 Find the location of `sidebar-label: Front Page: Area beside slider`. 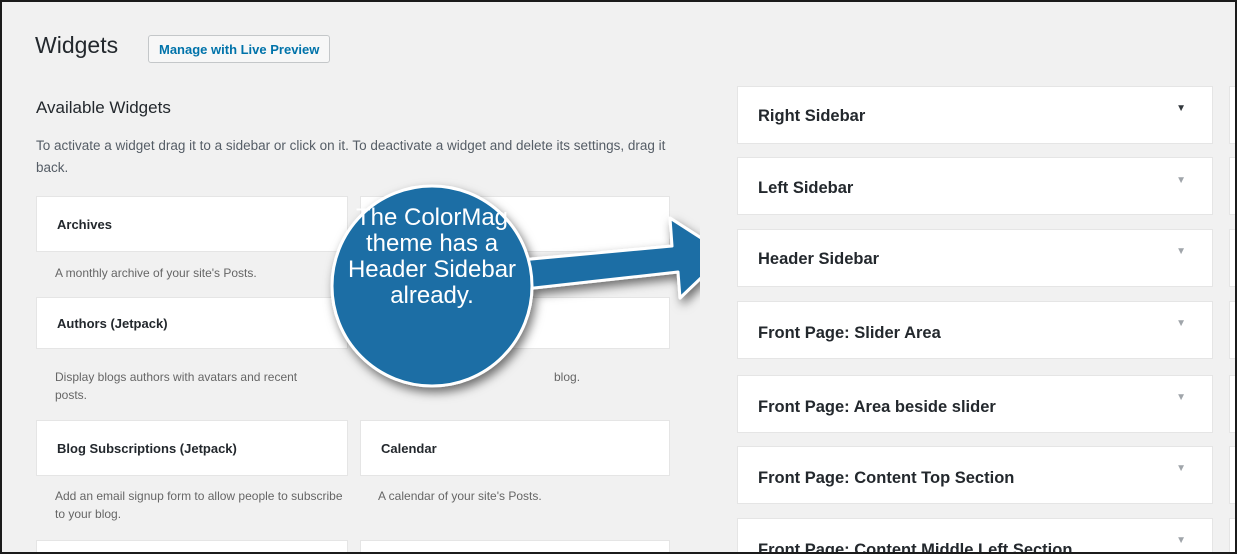

sidebar-label: Front Page: Area beside slider is located at coordinates (877, 407).